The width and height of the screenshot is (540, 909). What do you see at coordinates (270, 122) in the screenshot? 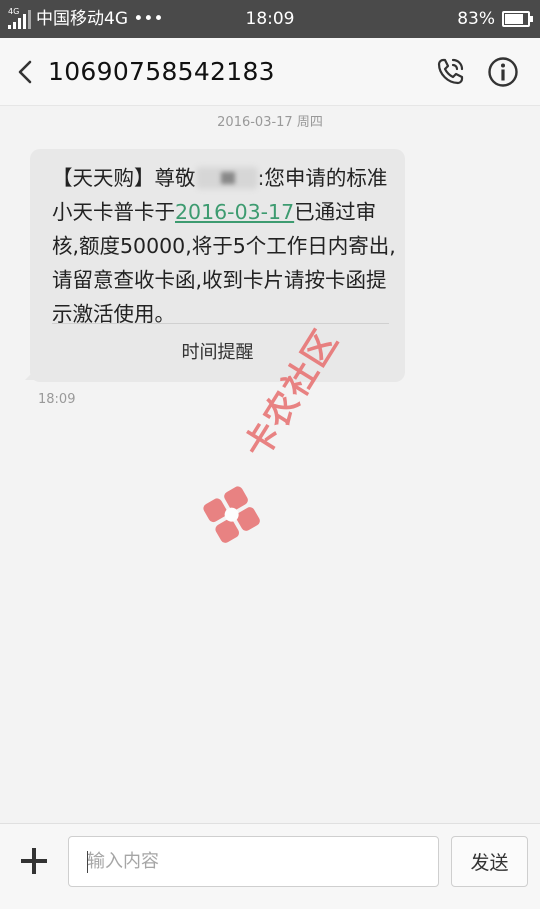
I see `date-separator: 2016-03-17 周四` at bounding box center [270, 122].